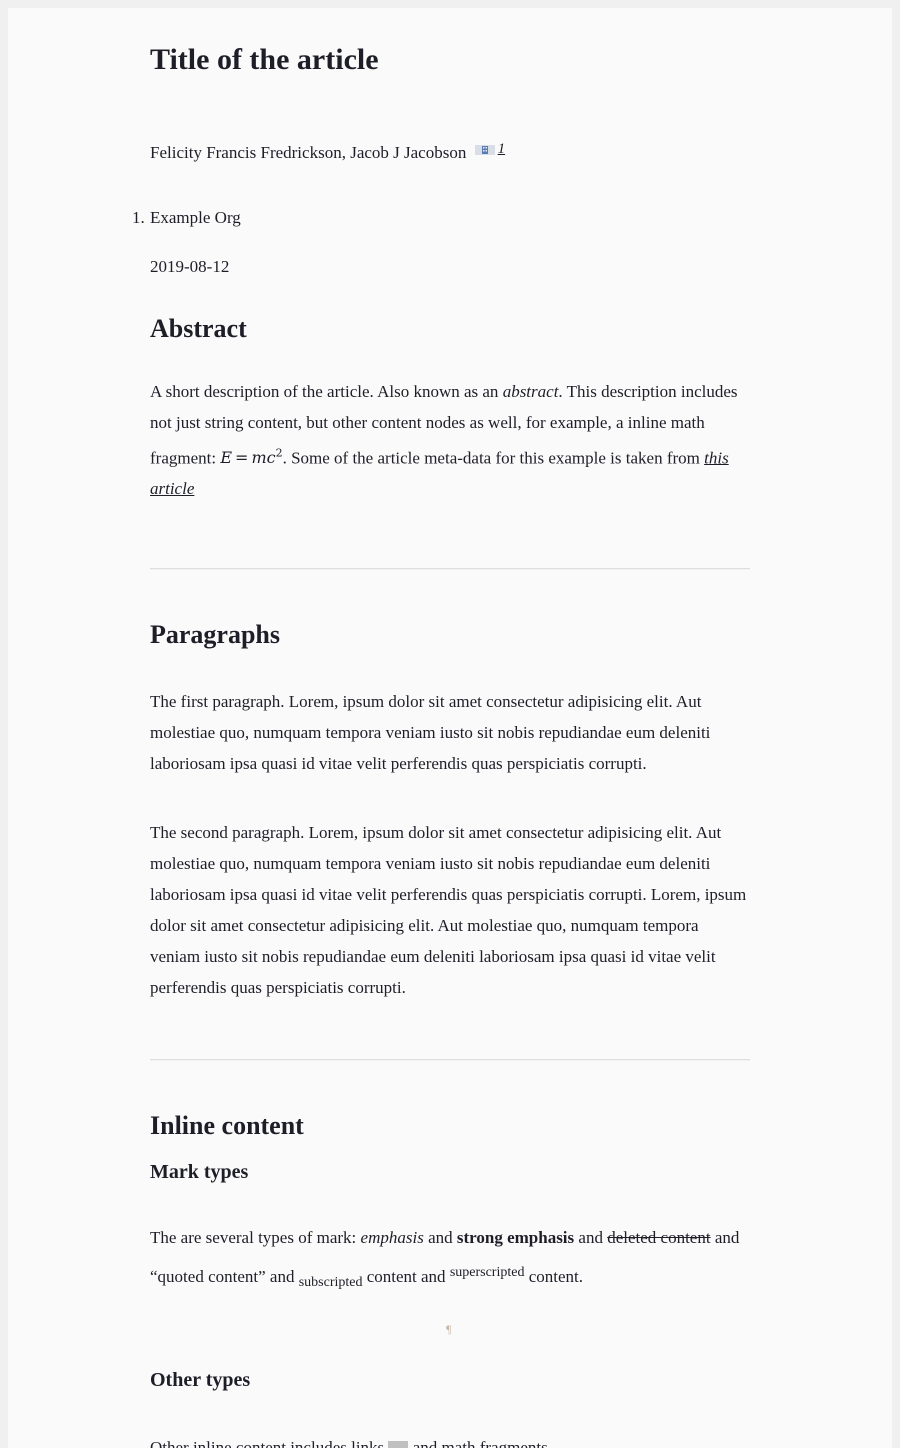  Describe the element at coordinates (330, 1282) in the screenshot. I see `subscripted-text: subscripted` at that location.